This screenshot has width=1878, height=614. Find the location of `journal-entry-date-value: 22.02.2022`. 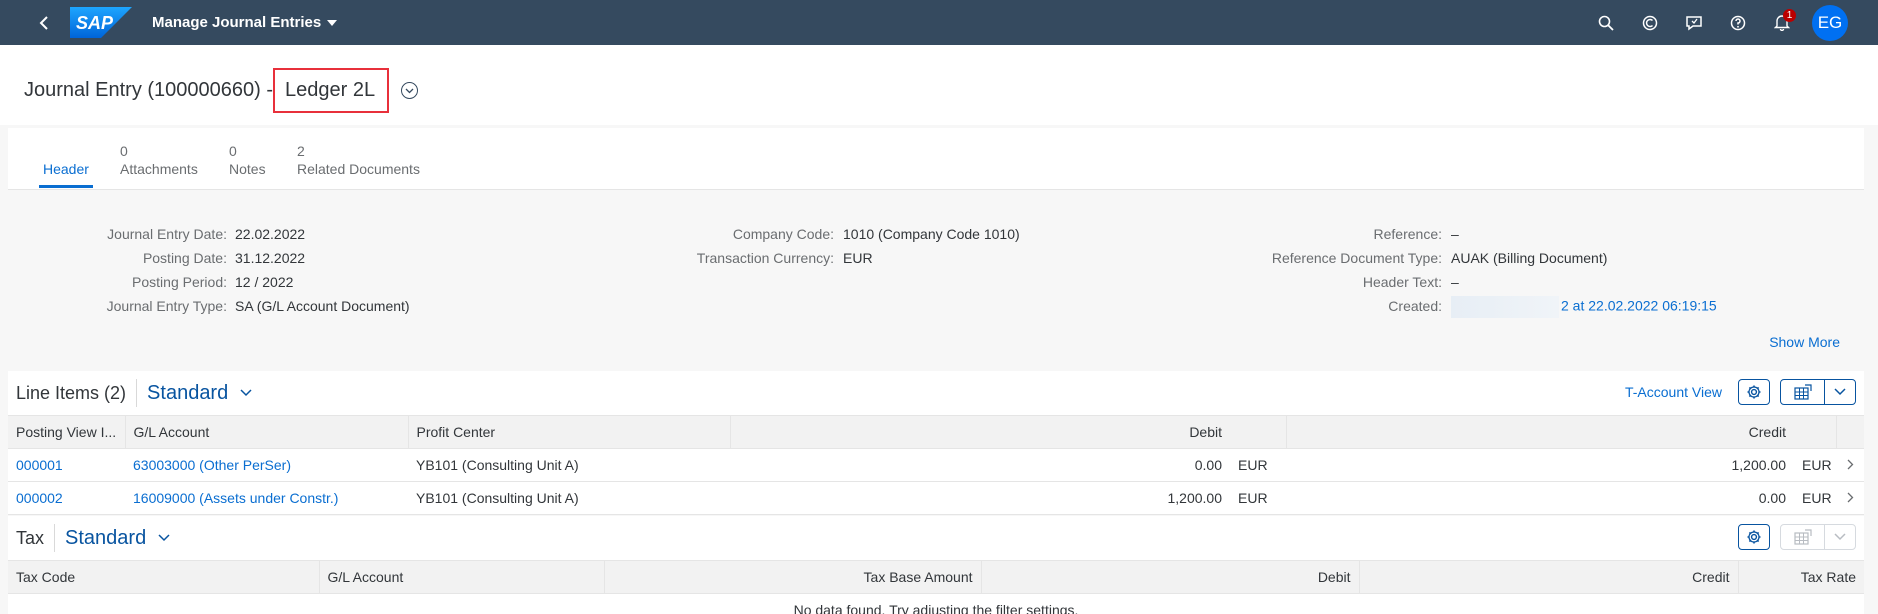

journal-entry-date-value: 22.02.2022 is located at coordinates (270, 234).